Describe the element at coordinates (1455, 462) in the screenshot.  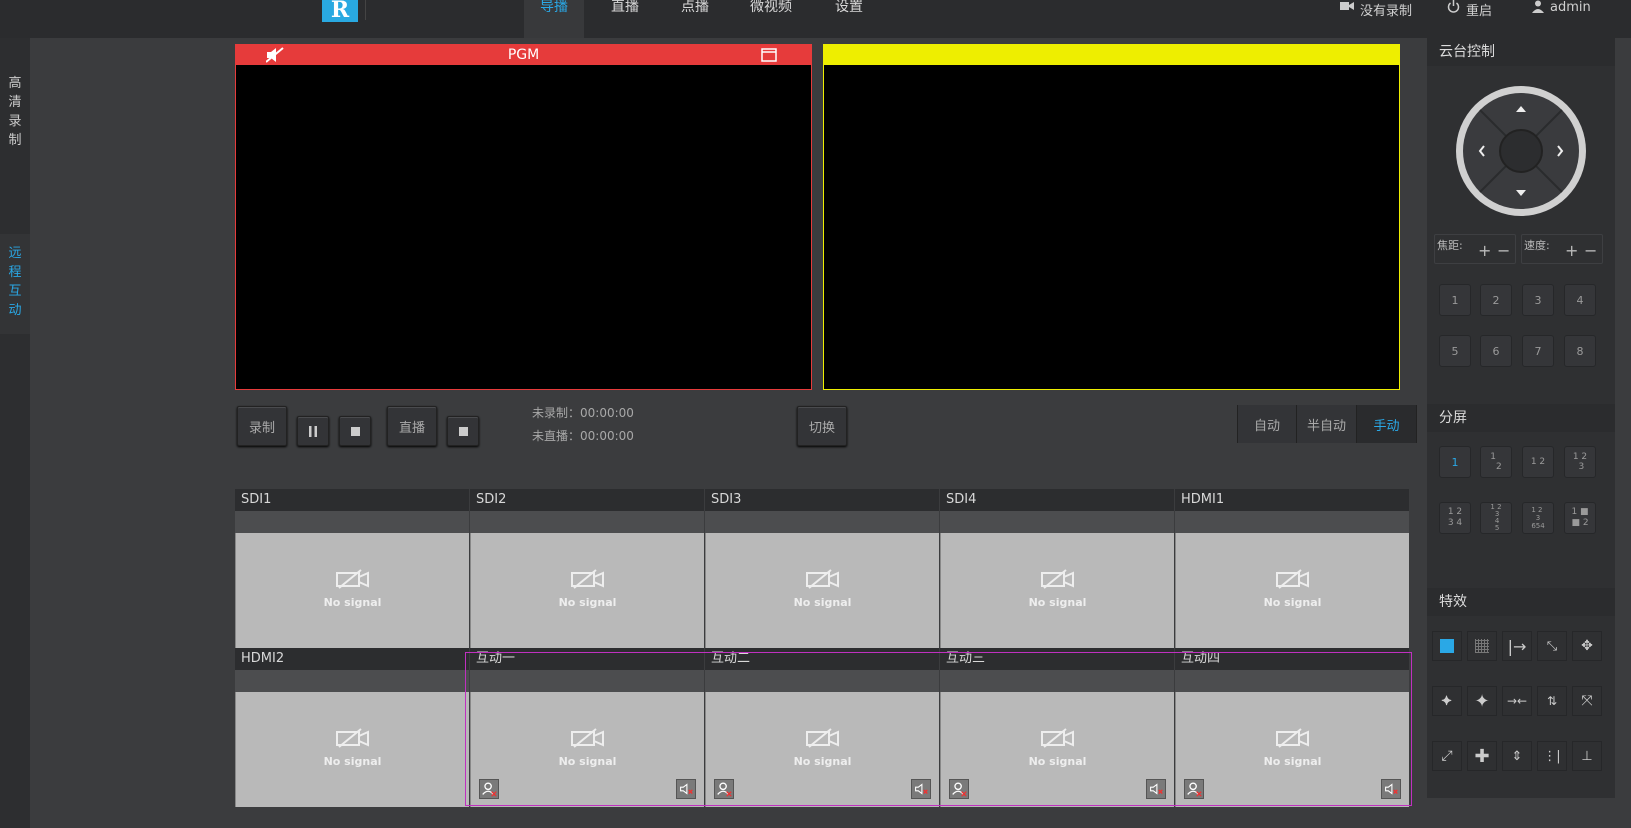
I see `layout-1: 1` at that location.